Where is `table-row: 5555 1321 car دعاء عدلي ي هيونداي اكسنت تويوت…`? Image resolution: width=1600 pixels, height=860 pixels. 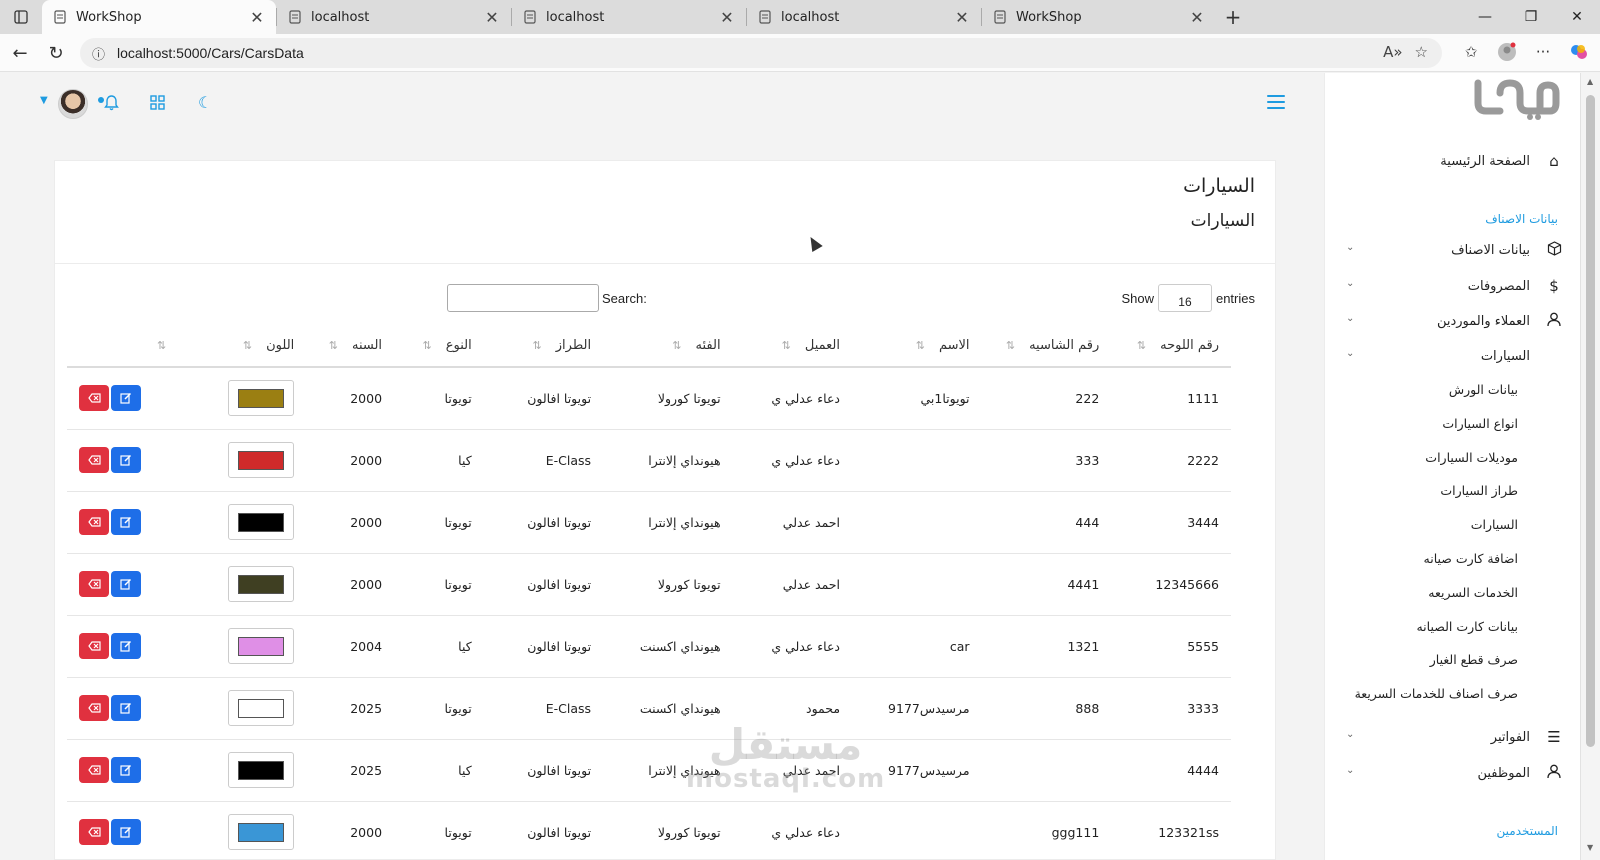
table-row: 5555 1321 car دعاء عدلي ي هيونداي اكسنت تويوت… is located at coordinates (649, 646).